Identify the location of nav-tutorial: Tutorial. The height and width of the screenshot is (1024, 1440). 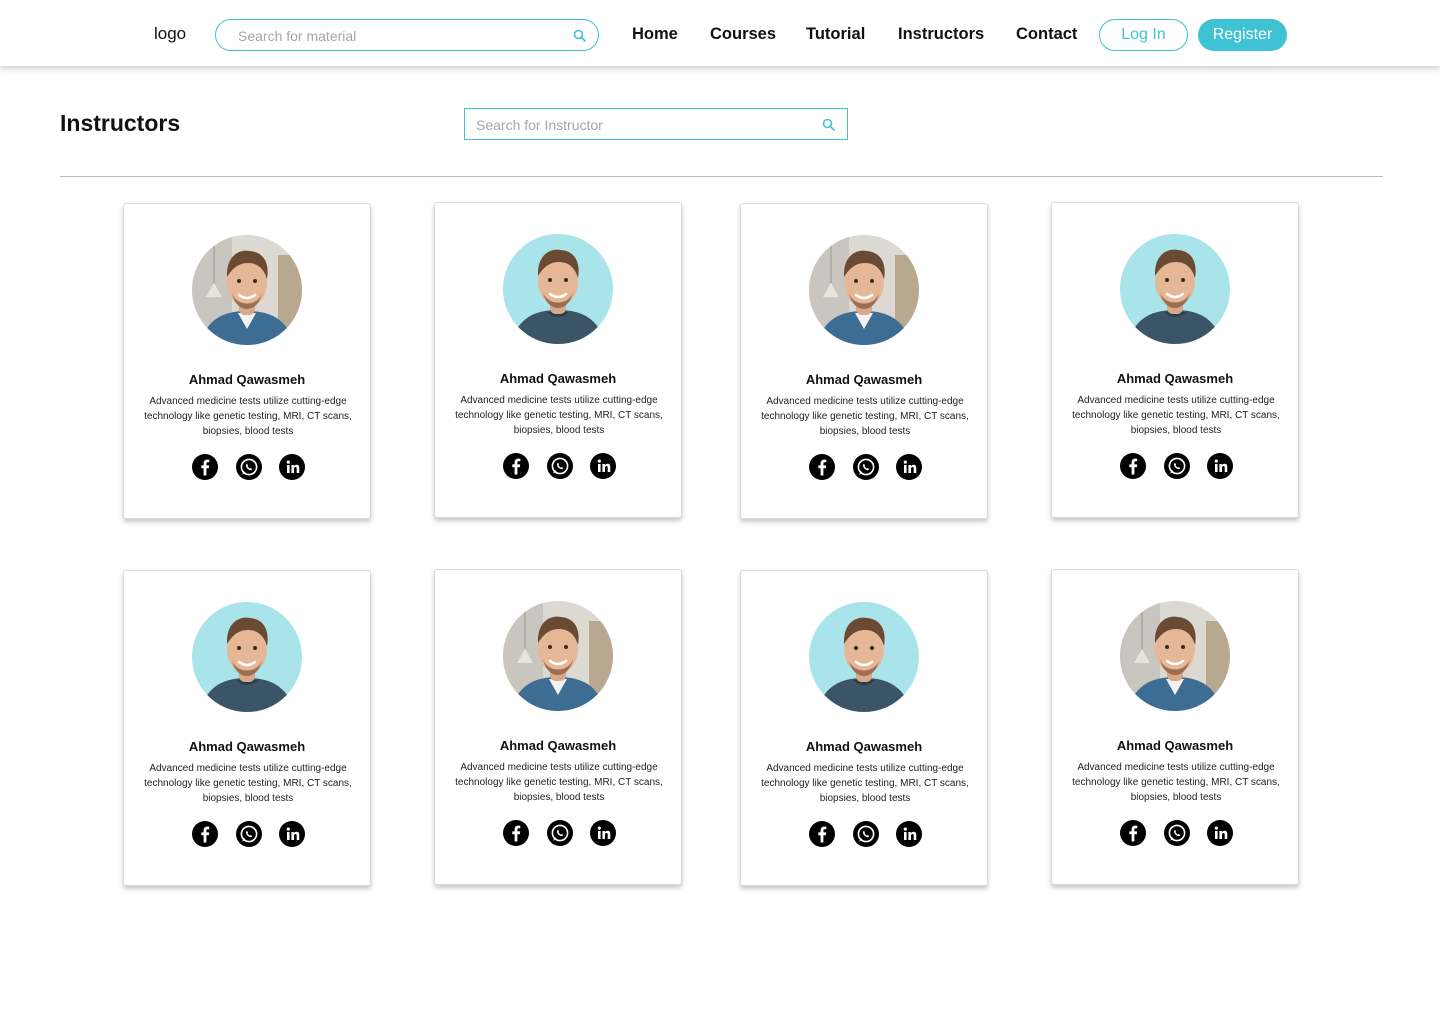
(835, 34).